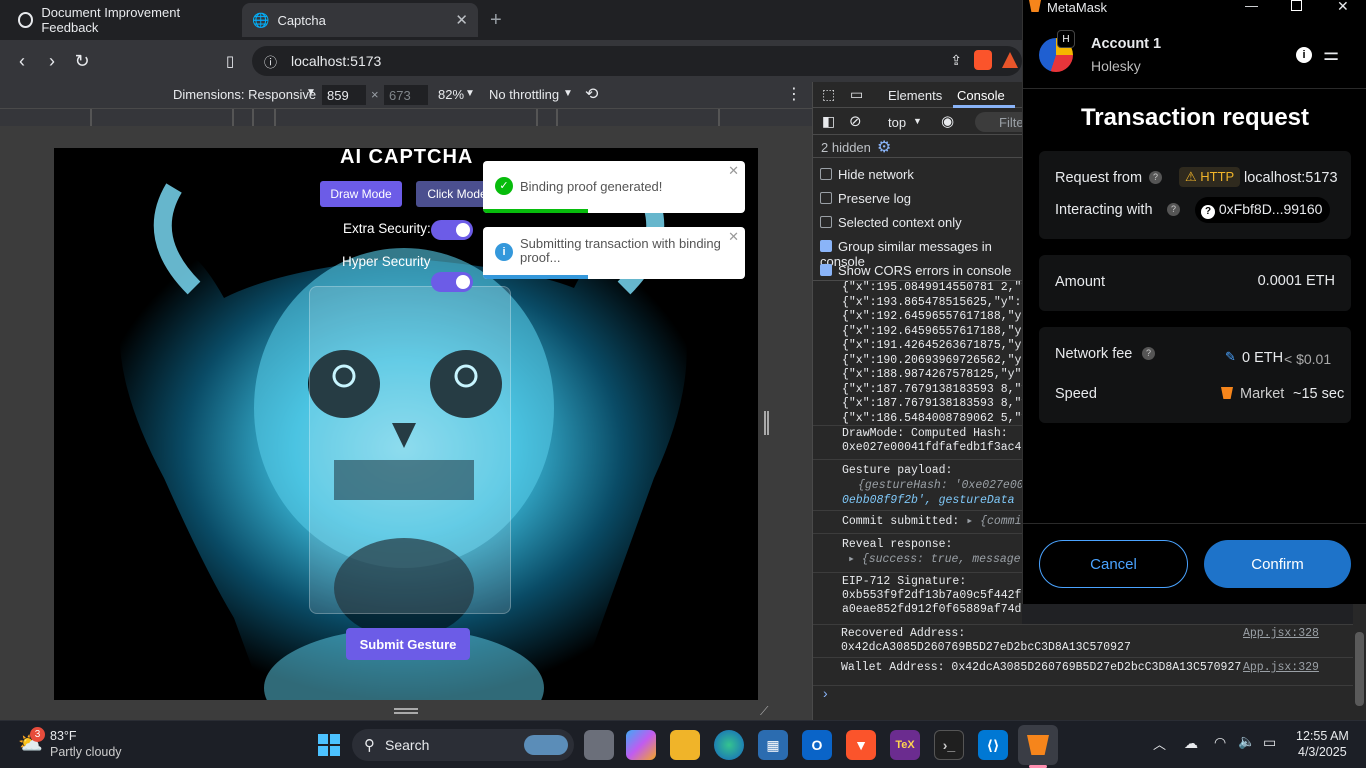 The image size is (1366, 768). I want to click on tab-captcha: 🌐 Captcha ✕, so click(360, 20).